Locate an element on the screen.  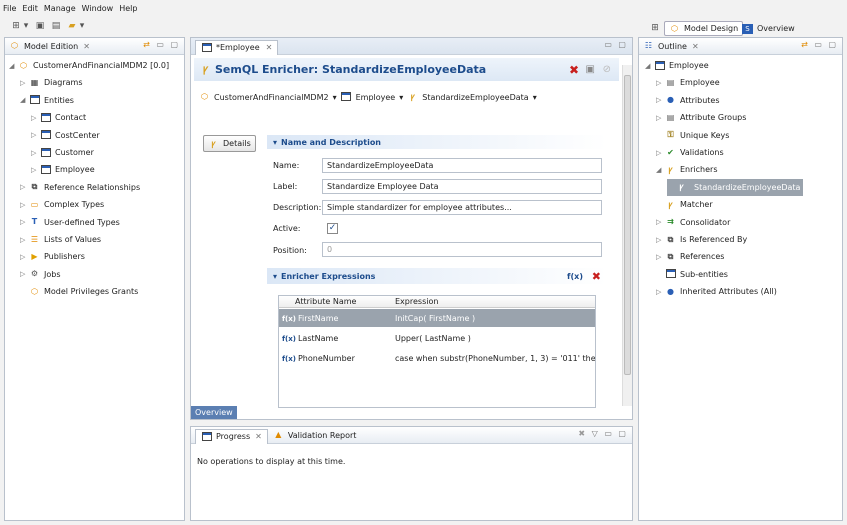
new-dropdown-icon: ▾ is located at coordinates (26, 26).